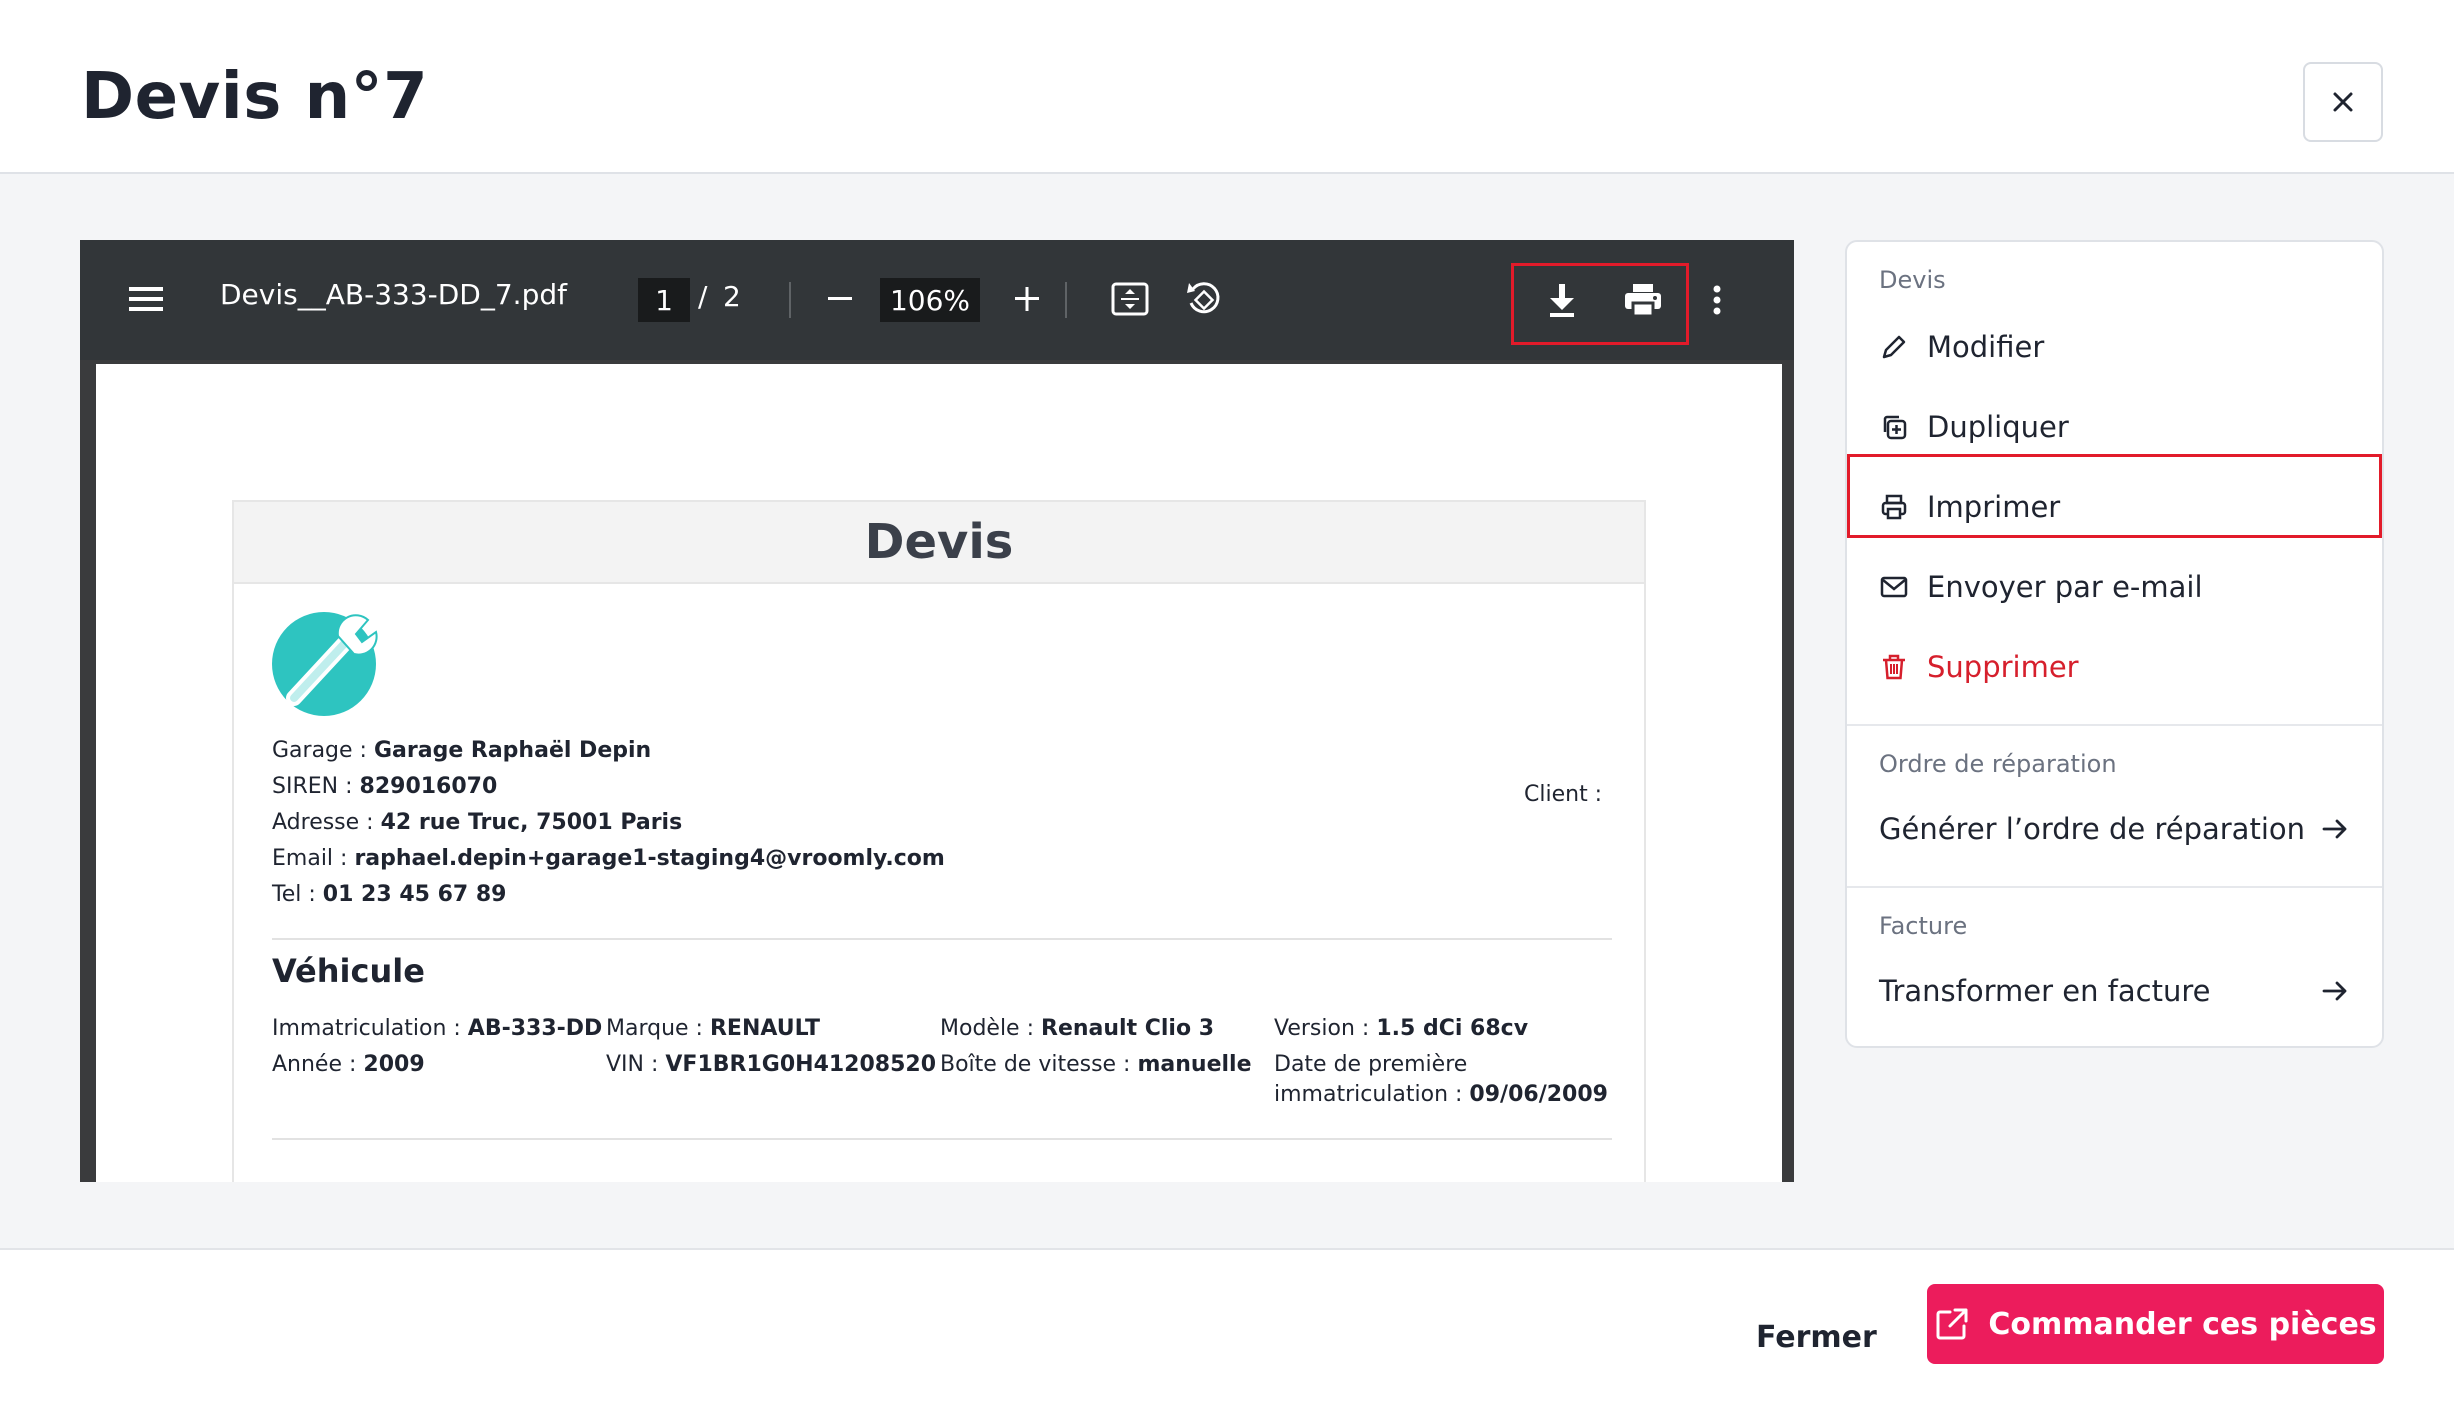 This screenshot has width=2454, height=1416. I want to click on pencil-icon, so click(1894, 347).